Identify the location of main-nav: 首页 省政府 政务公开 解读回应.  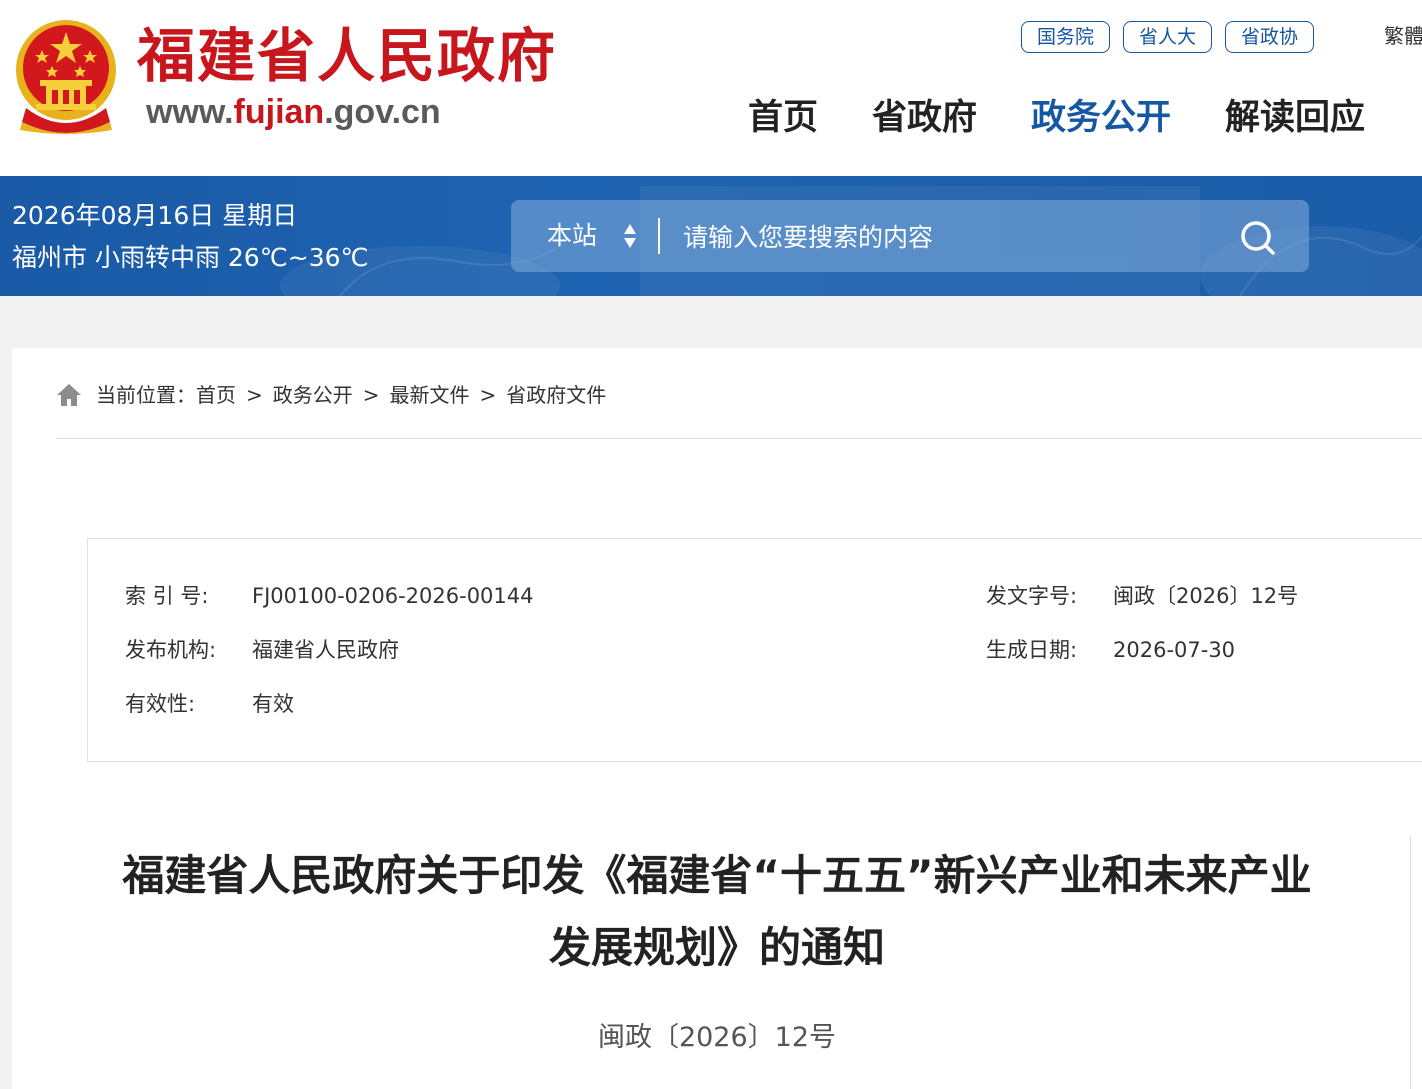
(1083, 118).